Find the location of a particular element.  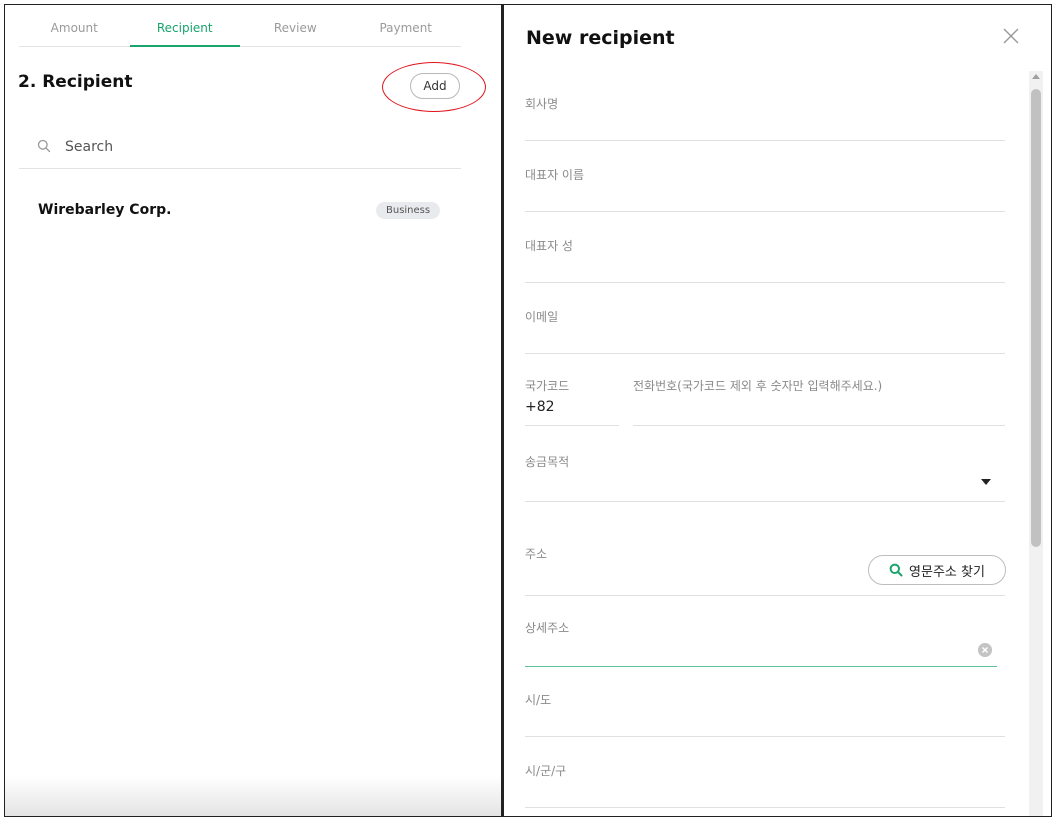

field-label: 주소 is located at coordinates (536, 554).